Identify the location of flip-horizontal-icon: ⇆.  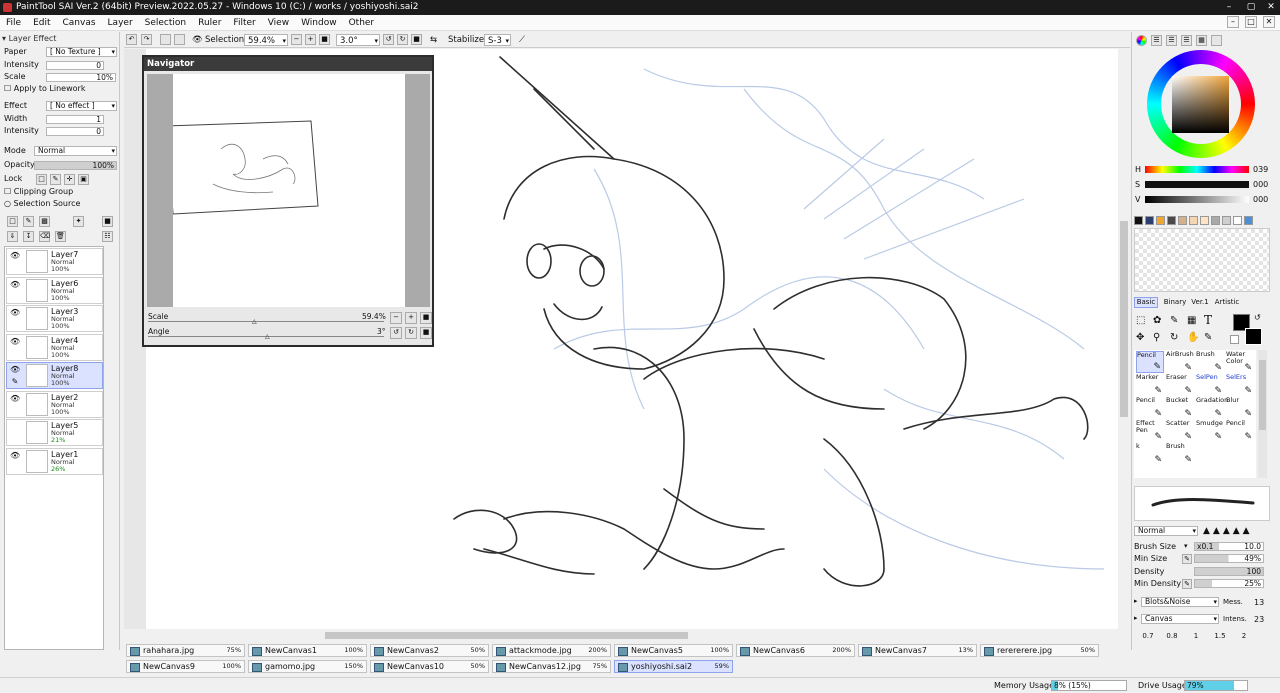
(433, 40).